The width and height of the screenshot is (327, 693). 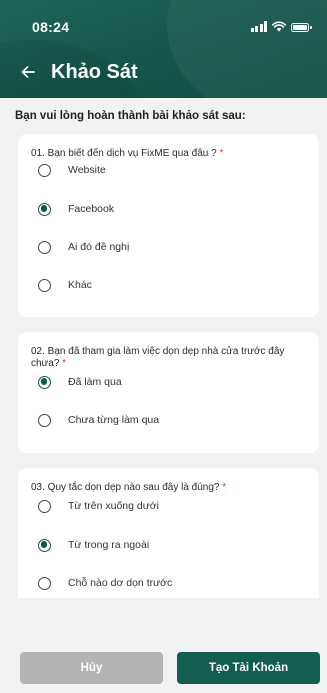 I want to click on option-dirtiest-first: Chỗ nào dơ dọn trước, so click(x=173, y=583).